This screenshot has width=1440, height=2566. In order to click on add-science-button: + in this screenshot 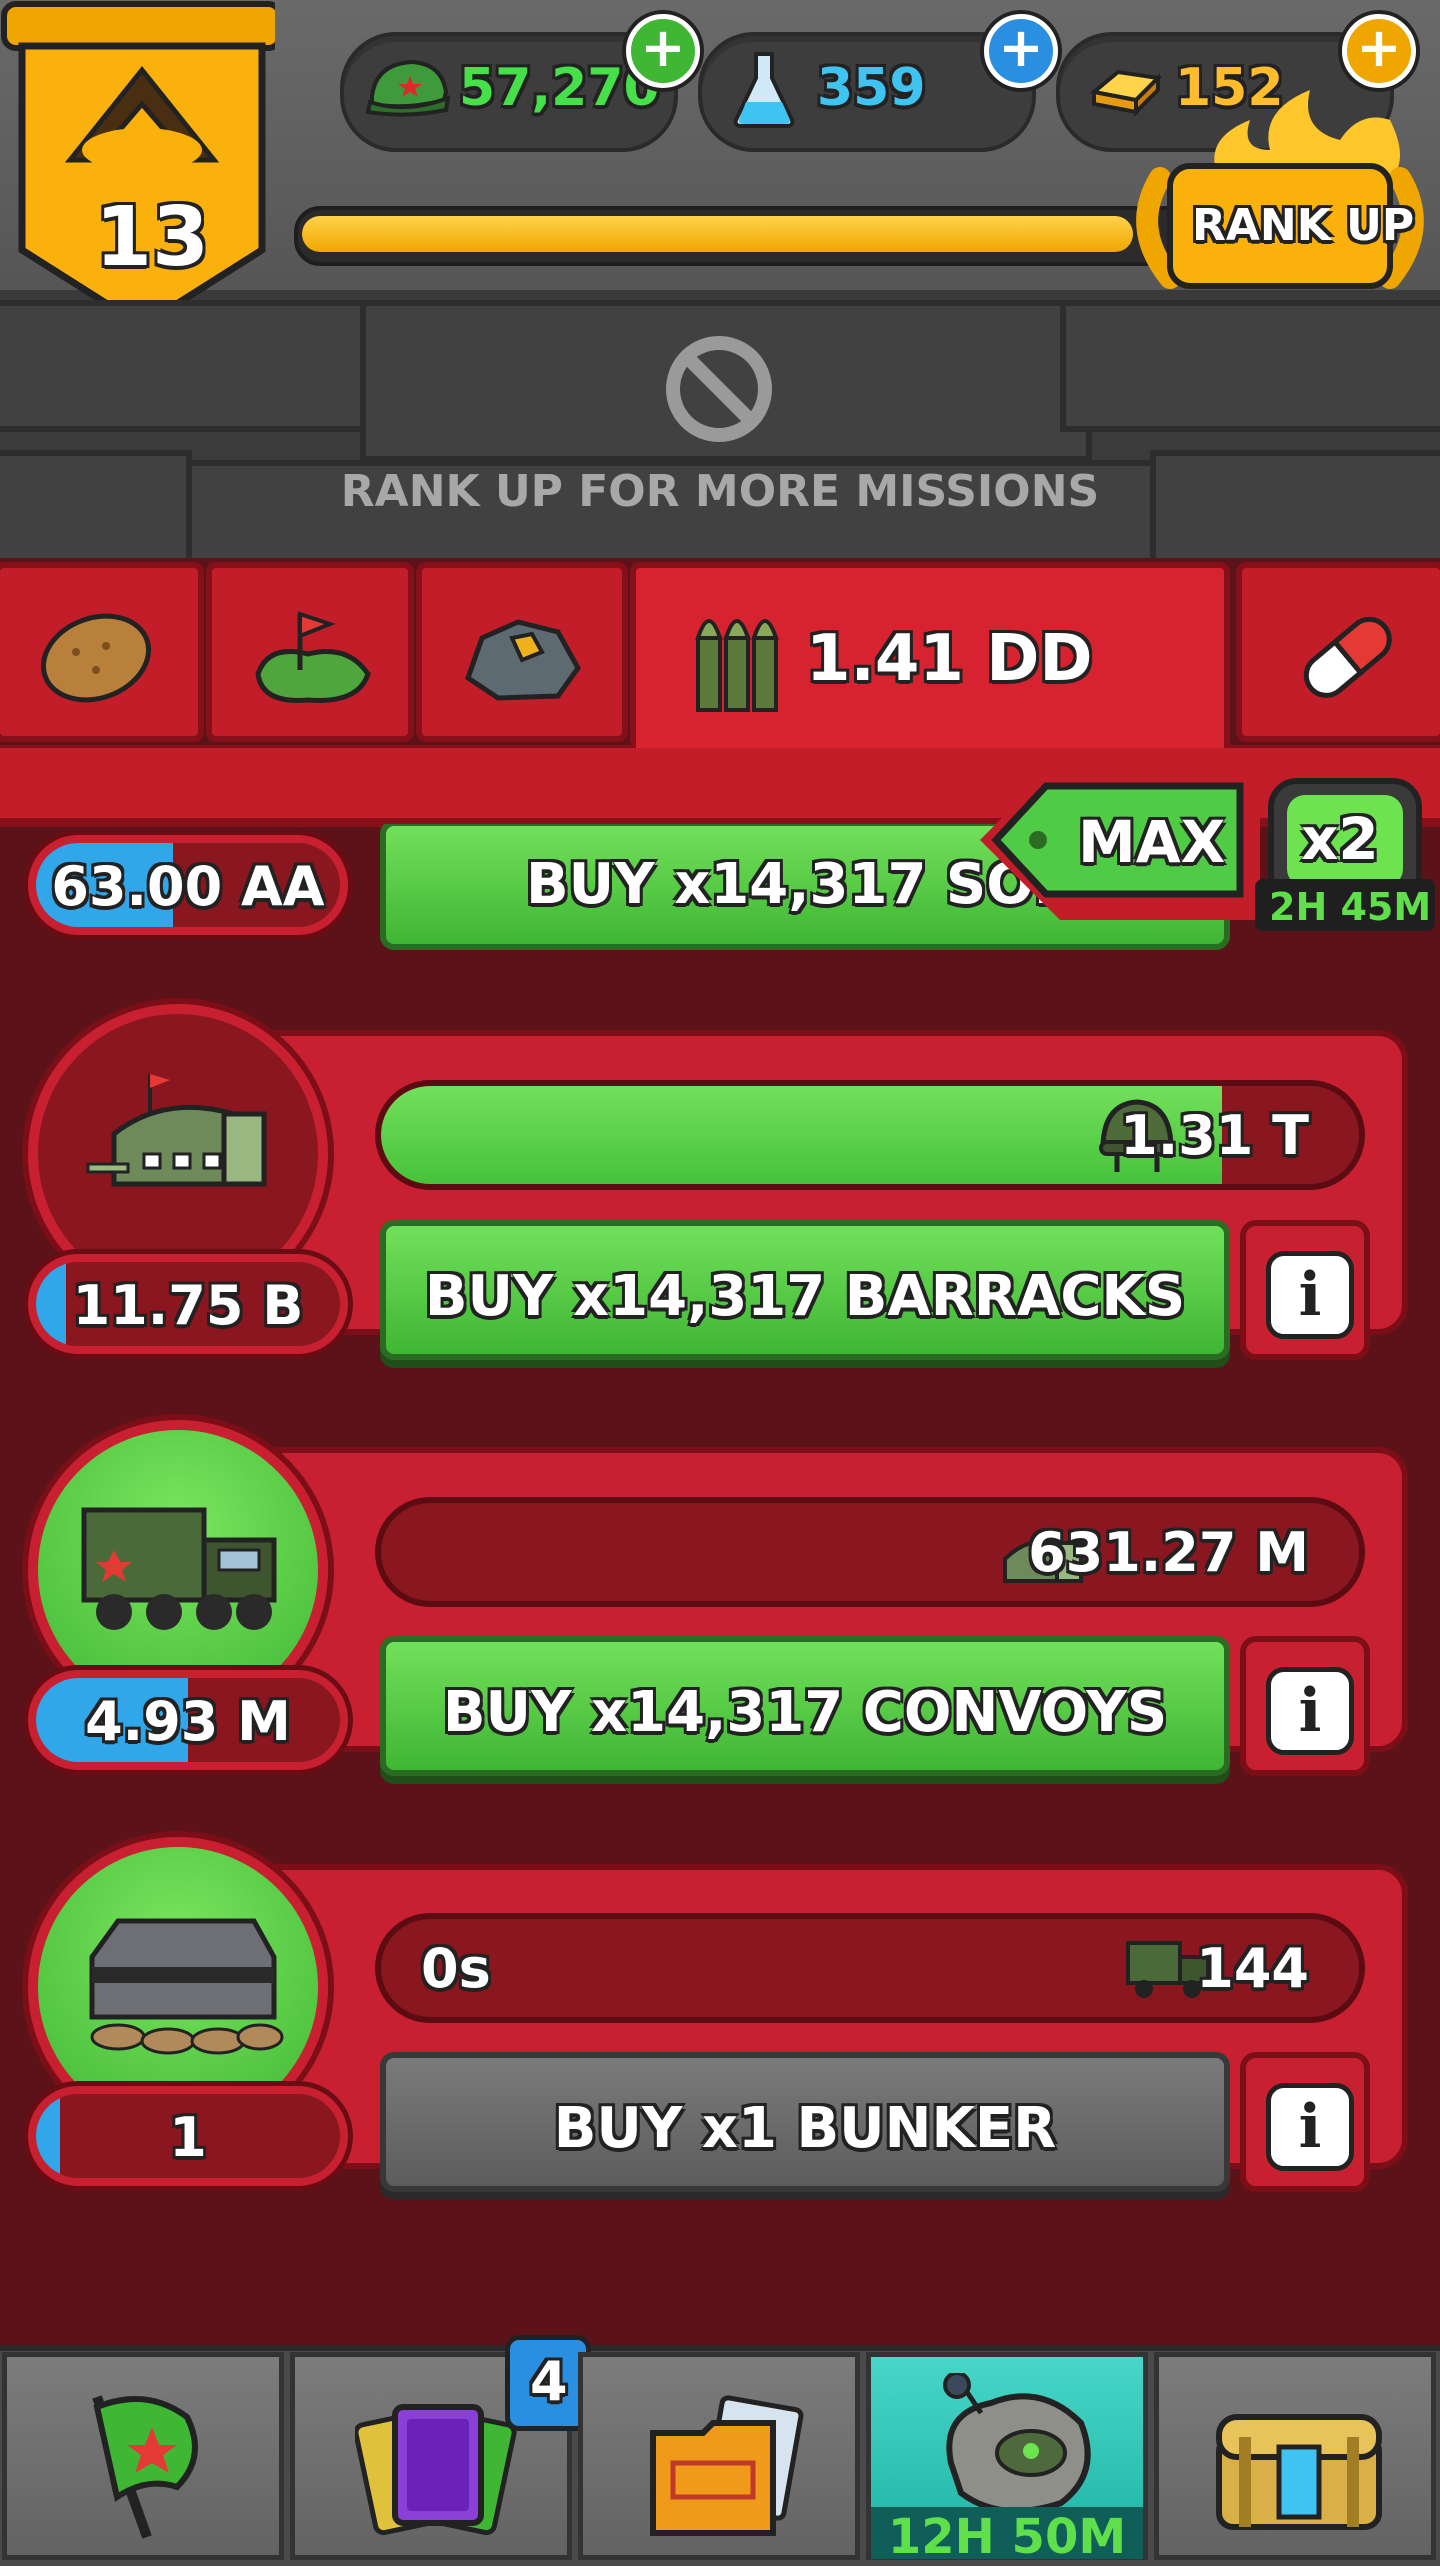, I will do `click(1021, 51)`.